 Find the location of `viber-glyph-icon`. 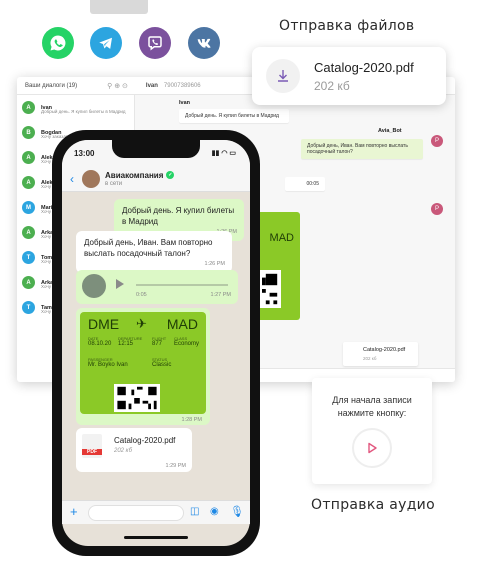

viber-glyph-icon is located at coordinates (155, 43).